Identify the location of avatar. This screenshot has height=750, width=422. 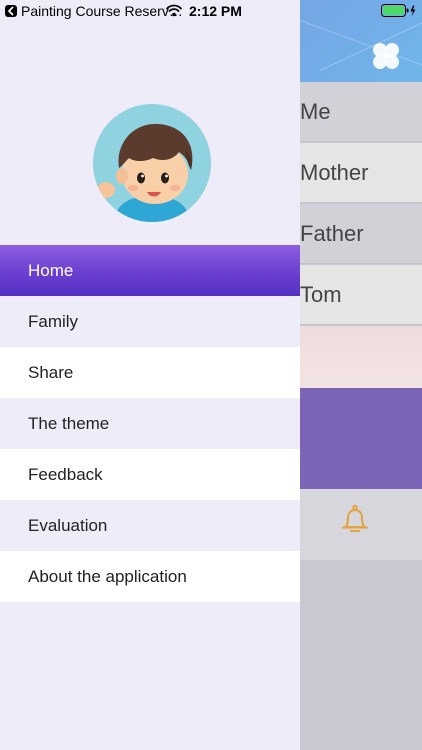
(152, 163).